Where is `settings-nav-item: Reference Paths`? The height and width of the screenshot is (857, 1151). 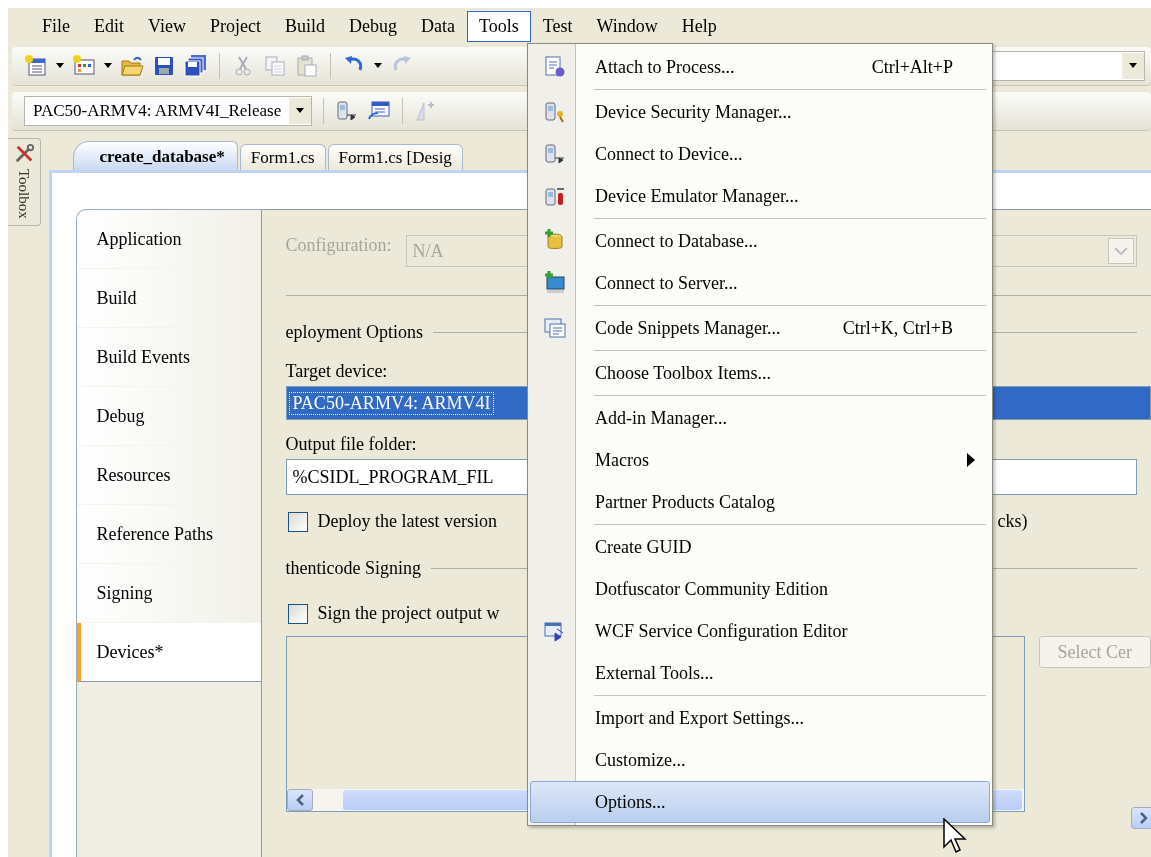
settings-nav-item: Reference Paths is located at coordinates (168, 534).